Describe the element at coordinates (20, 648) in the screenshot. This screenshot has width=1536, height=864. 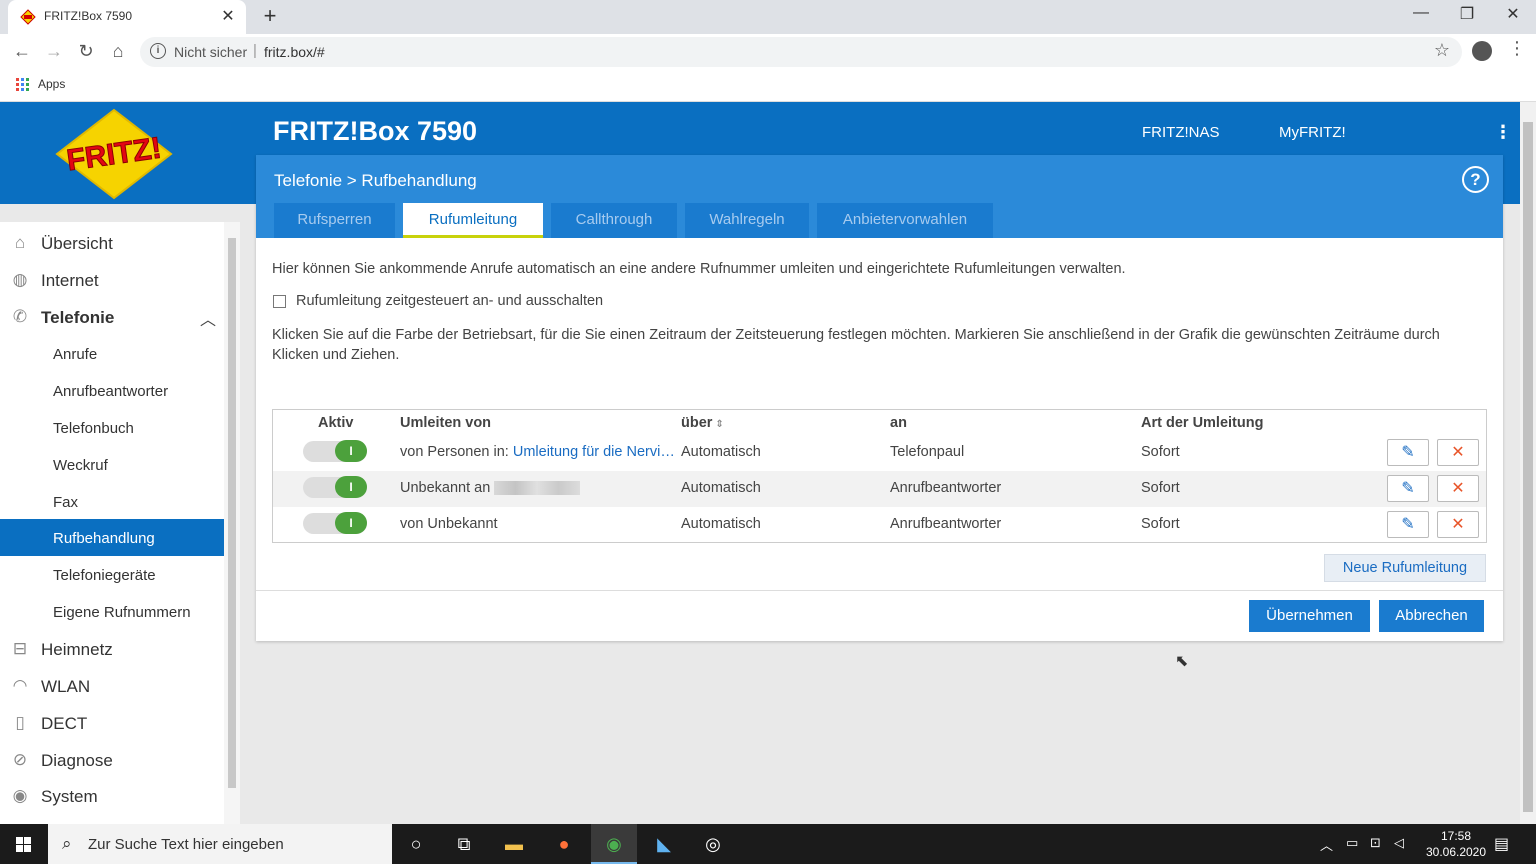
I see `network-icon: ⊟` at that location.